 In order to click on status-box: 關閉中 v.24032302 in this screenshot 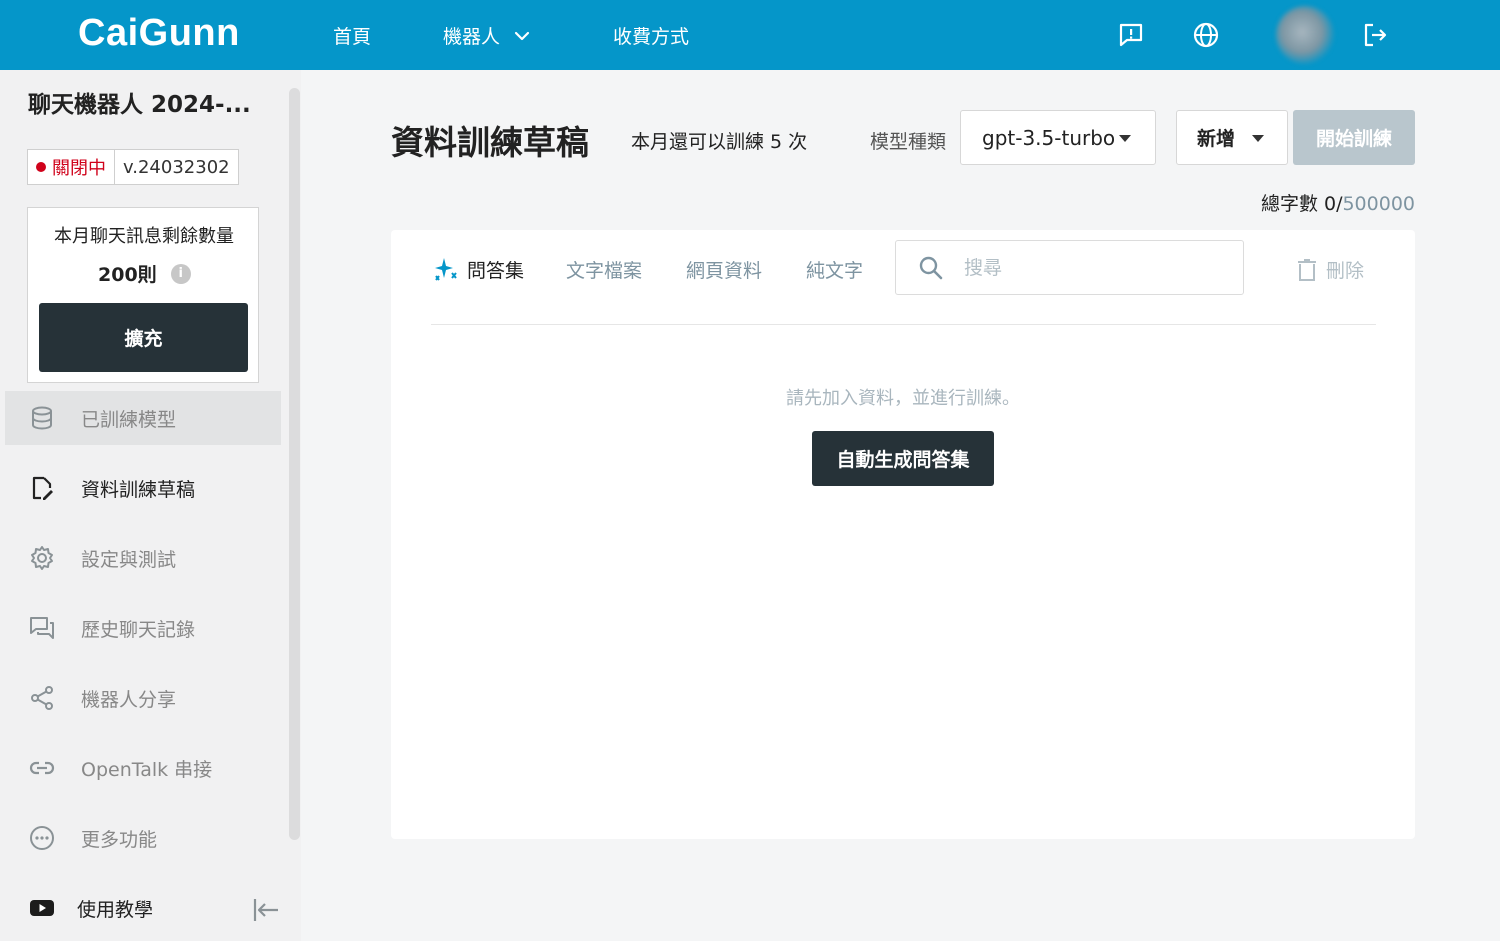, I will do `click(133, 167)`.